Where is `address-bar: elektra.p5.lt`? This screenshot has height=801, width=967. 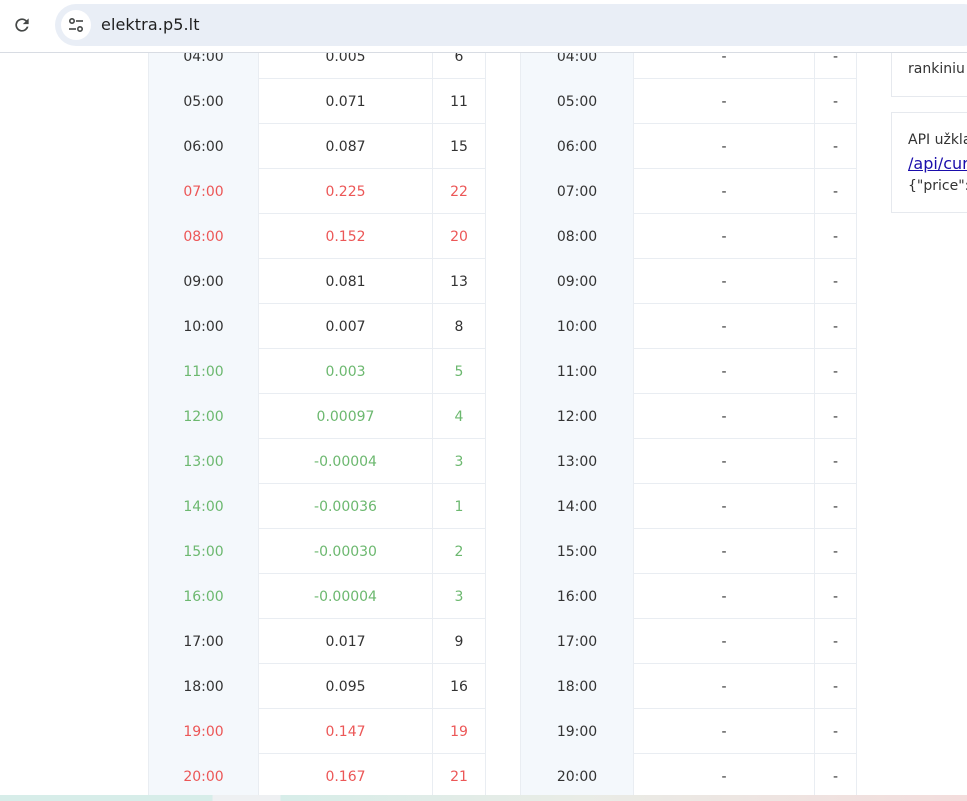 address-bar: elektra.p5.lt is located at coordinates (511, 25).